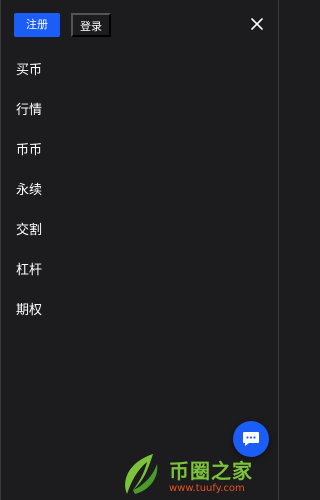  I want to click on menu-item-delivery: 交割, so click(139, 228).